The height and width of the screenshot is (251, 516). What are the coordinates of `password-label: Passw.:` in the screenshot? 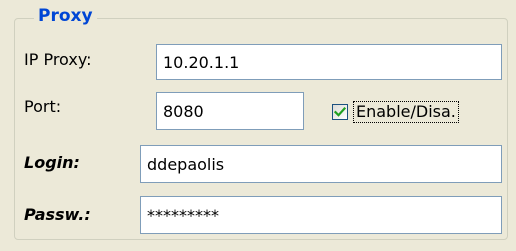 It's located at (57, 214).